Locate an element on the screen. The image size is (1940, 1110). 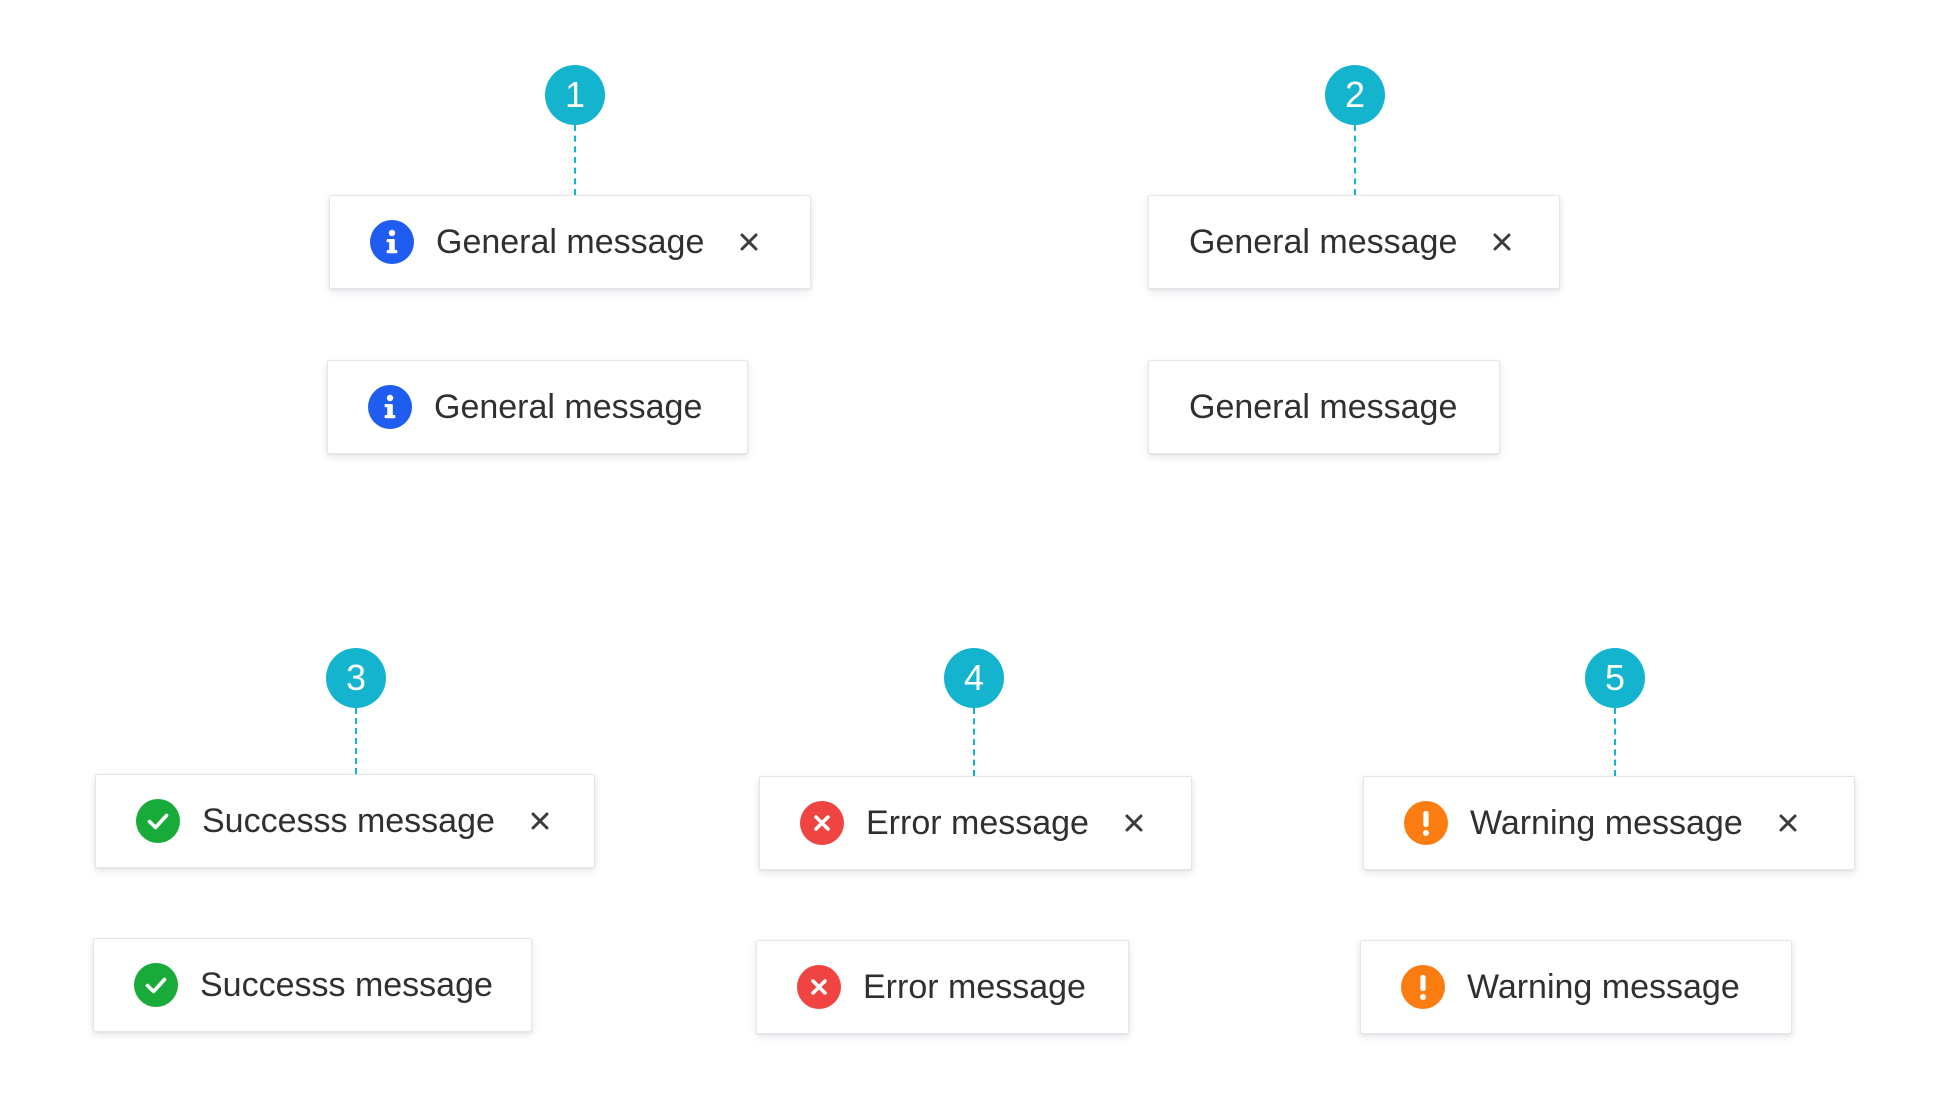
step-marker-3: 3 is located at coordinates (356, 678).